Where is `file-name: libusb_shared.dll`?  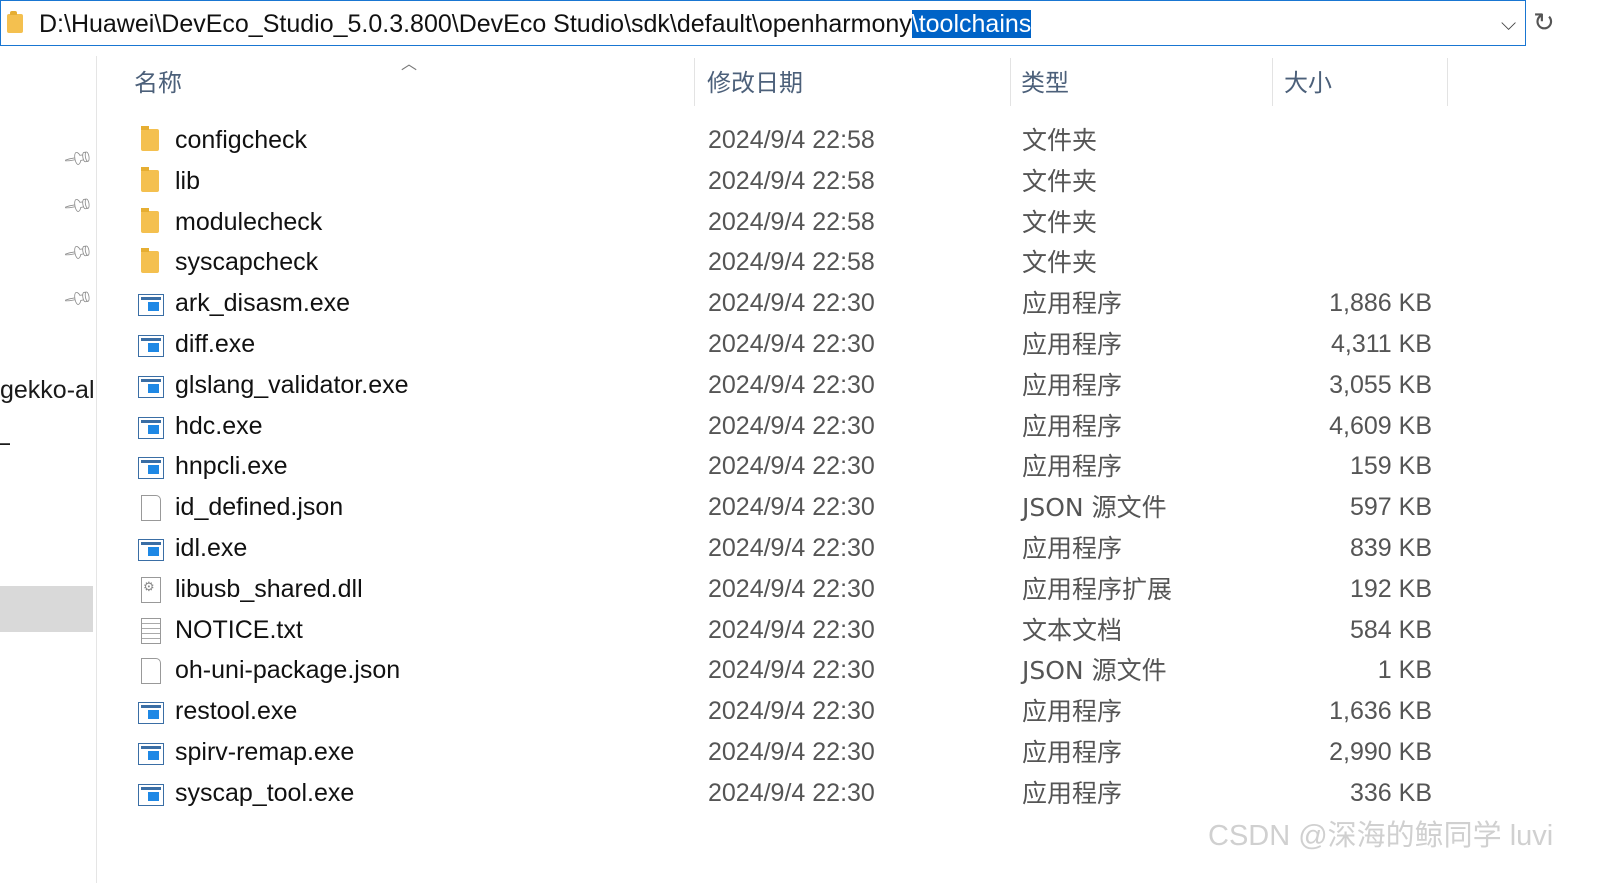 file-name: libusb_shared.dll is located at coordinates (269, 588).